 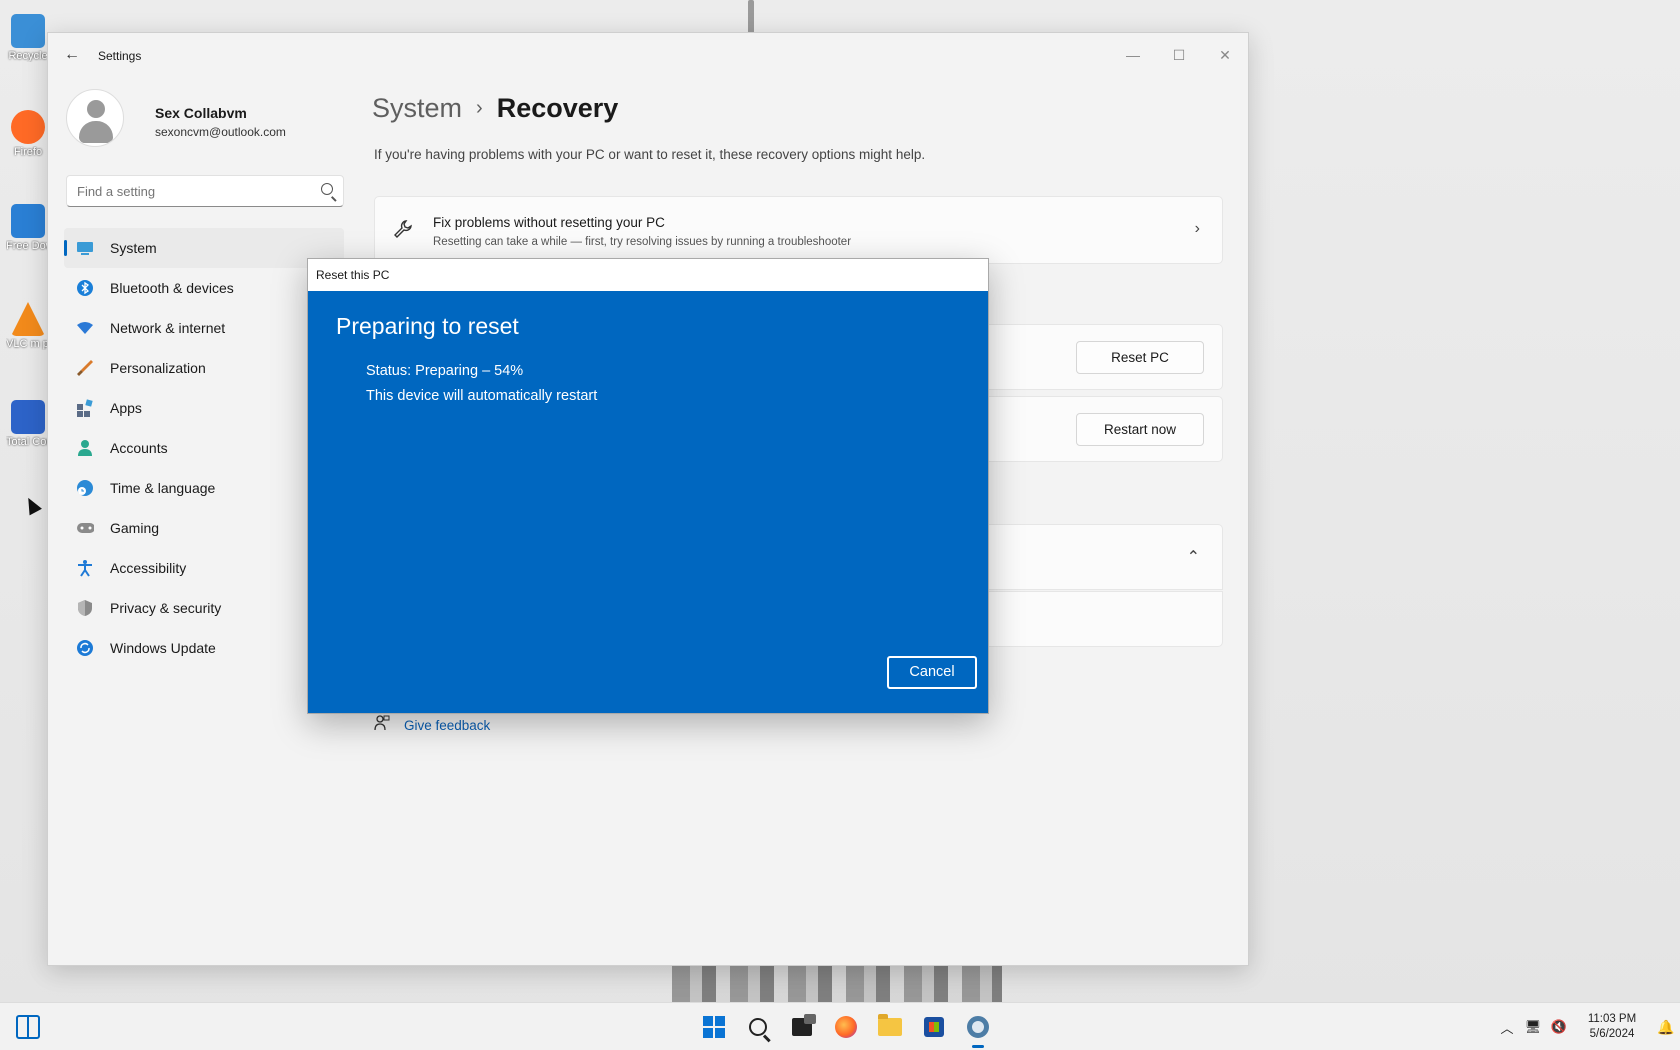 I want to click on sidebar-item-accessibility: Accessibility, so click(x=204, y=568).